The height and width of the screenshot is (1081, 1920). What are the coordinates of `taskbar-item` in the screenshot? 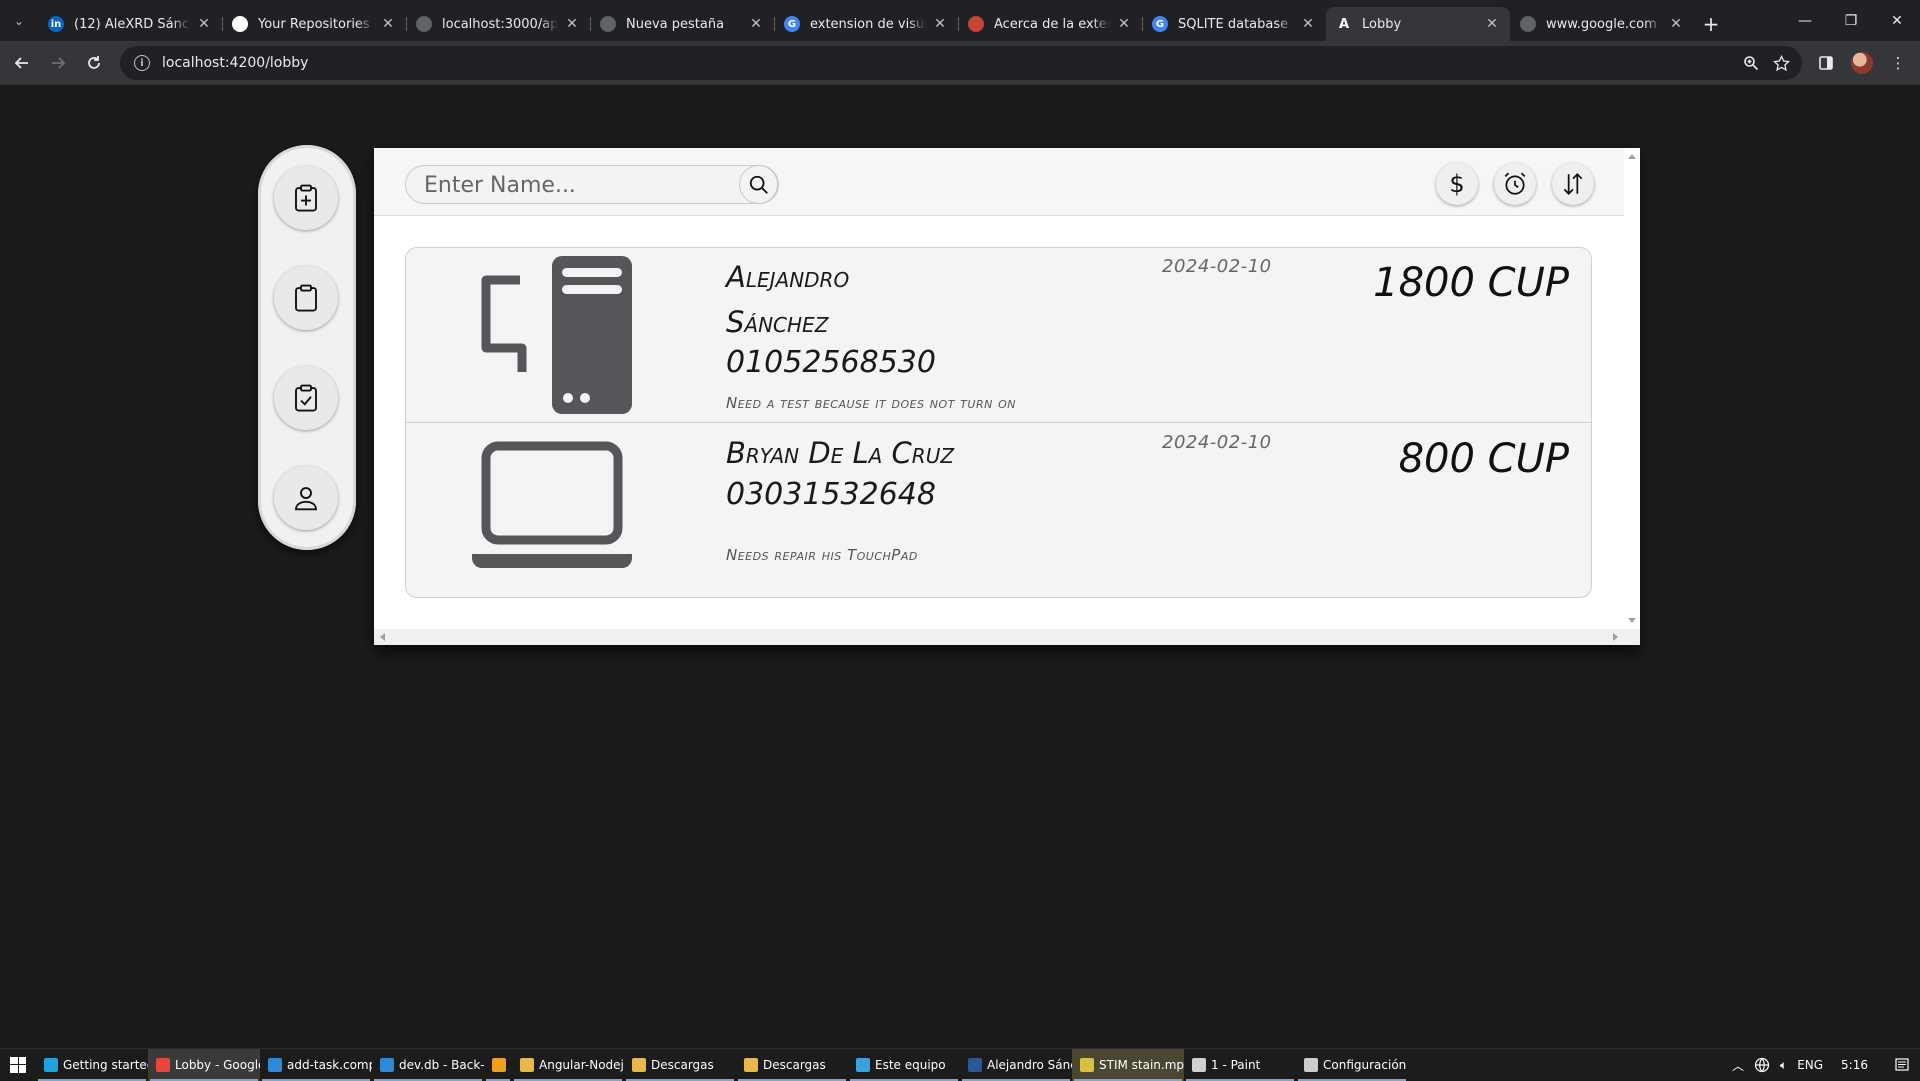 It's located at (498, 1065).